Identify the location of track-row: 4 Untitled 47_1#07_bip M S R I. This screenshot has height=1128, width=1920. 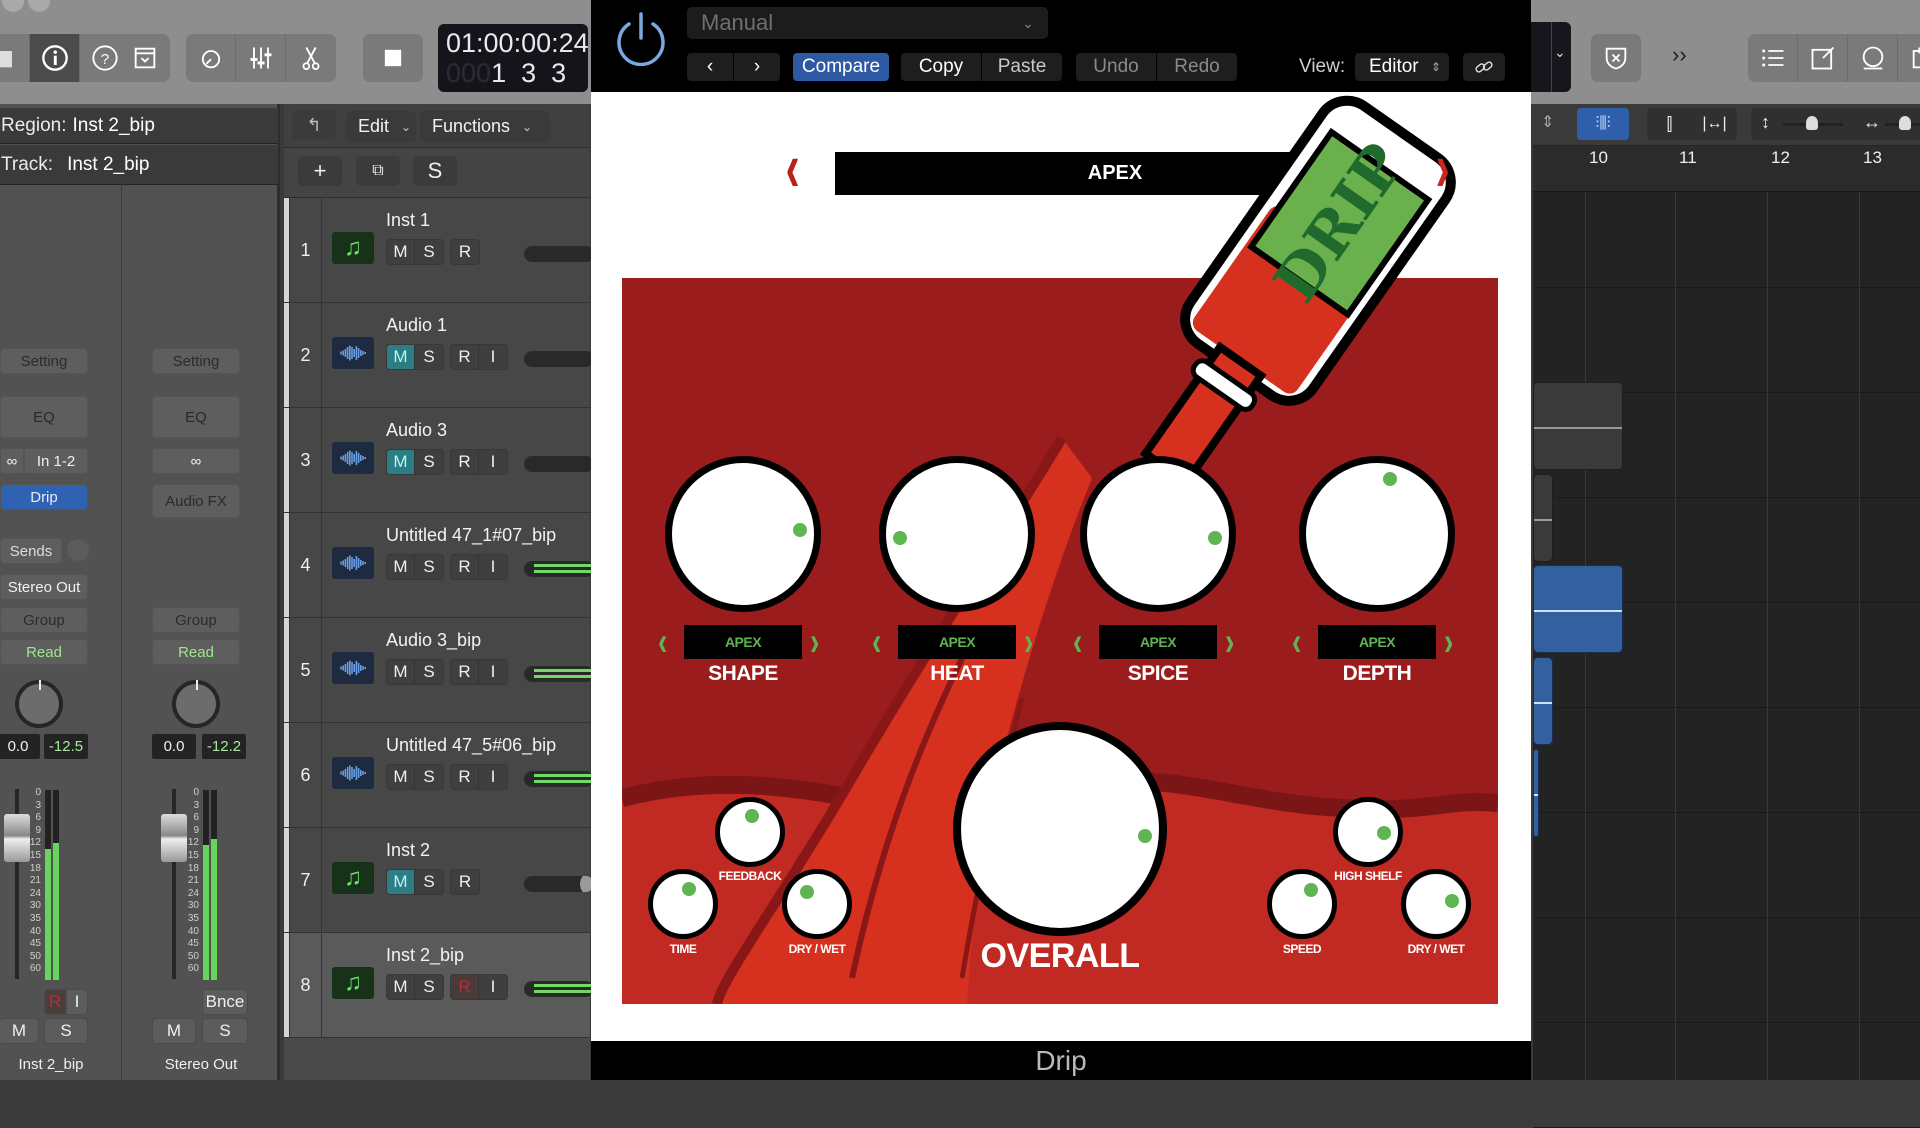
(439, 565).